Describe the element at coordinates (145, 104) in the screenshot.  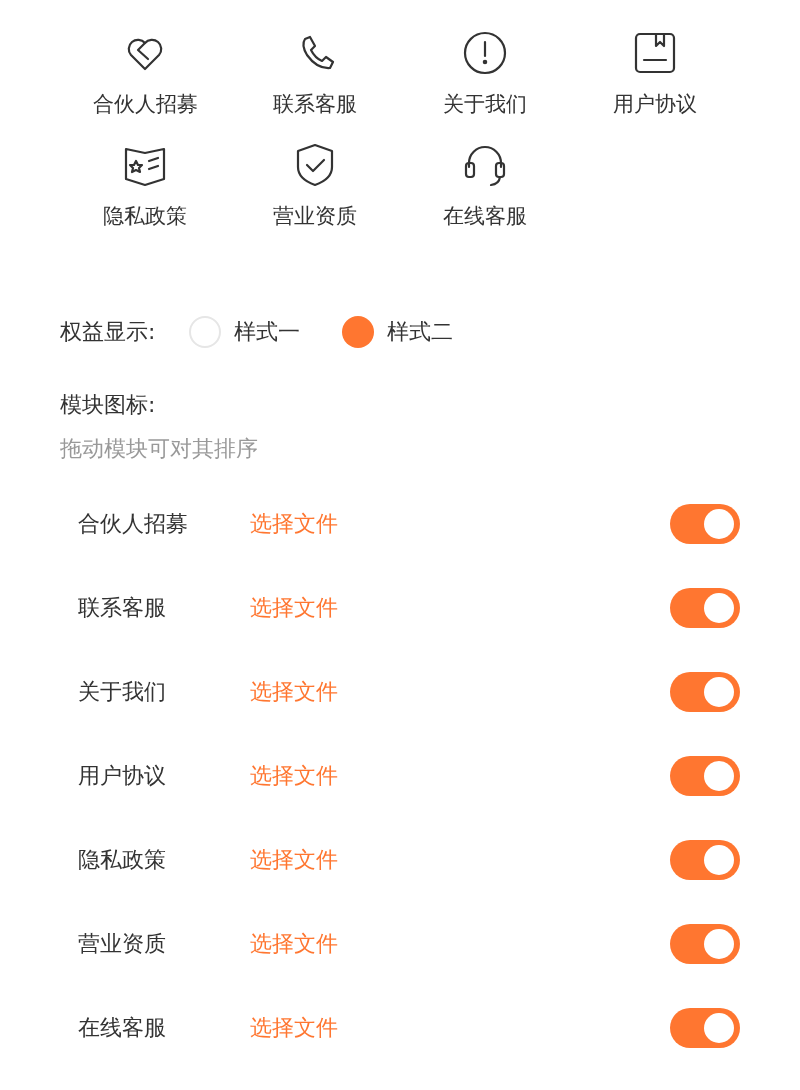
I see `shortcut-label: 合伙人招募` at that location.